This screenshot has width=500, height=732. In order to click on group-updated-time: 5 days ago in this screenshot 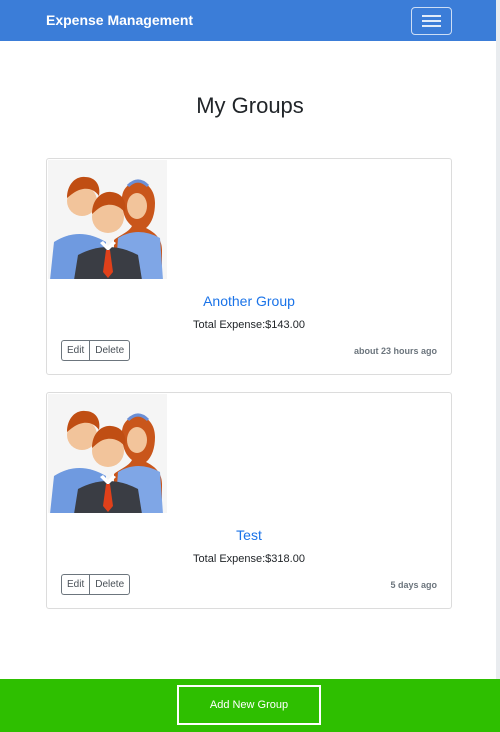, I will do `click(413, 585)`.